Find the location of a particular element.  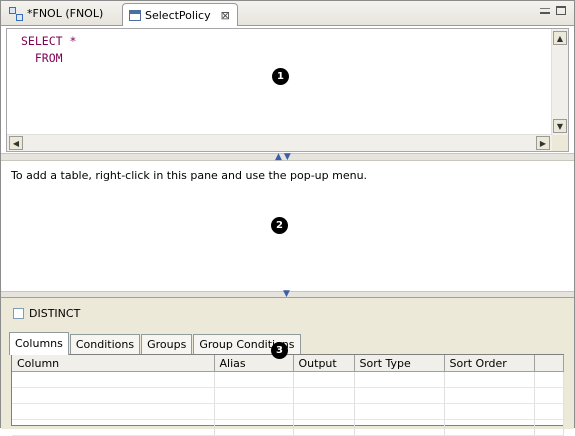

close-tab-icon: ⊠ is located at coordinates (225, 15).